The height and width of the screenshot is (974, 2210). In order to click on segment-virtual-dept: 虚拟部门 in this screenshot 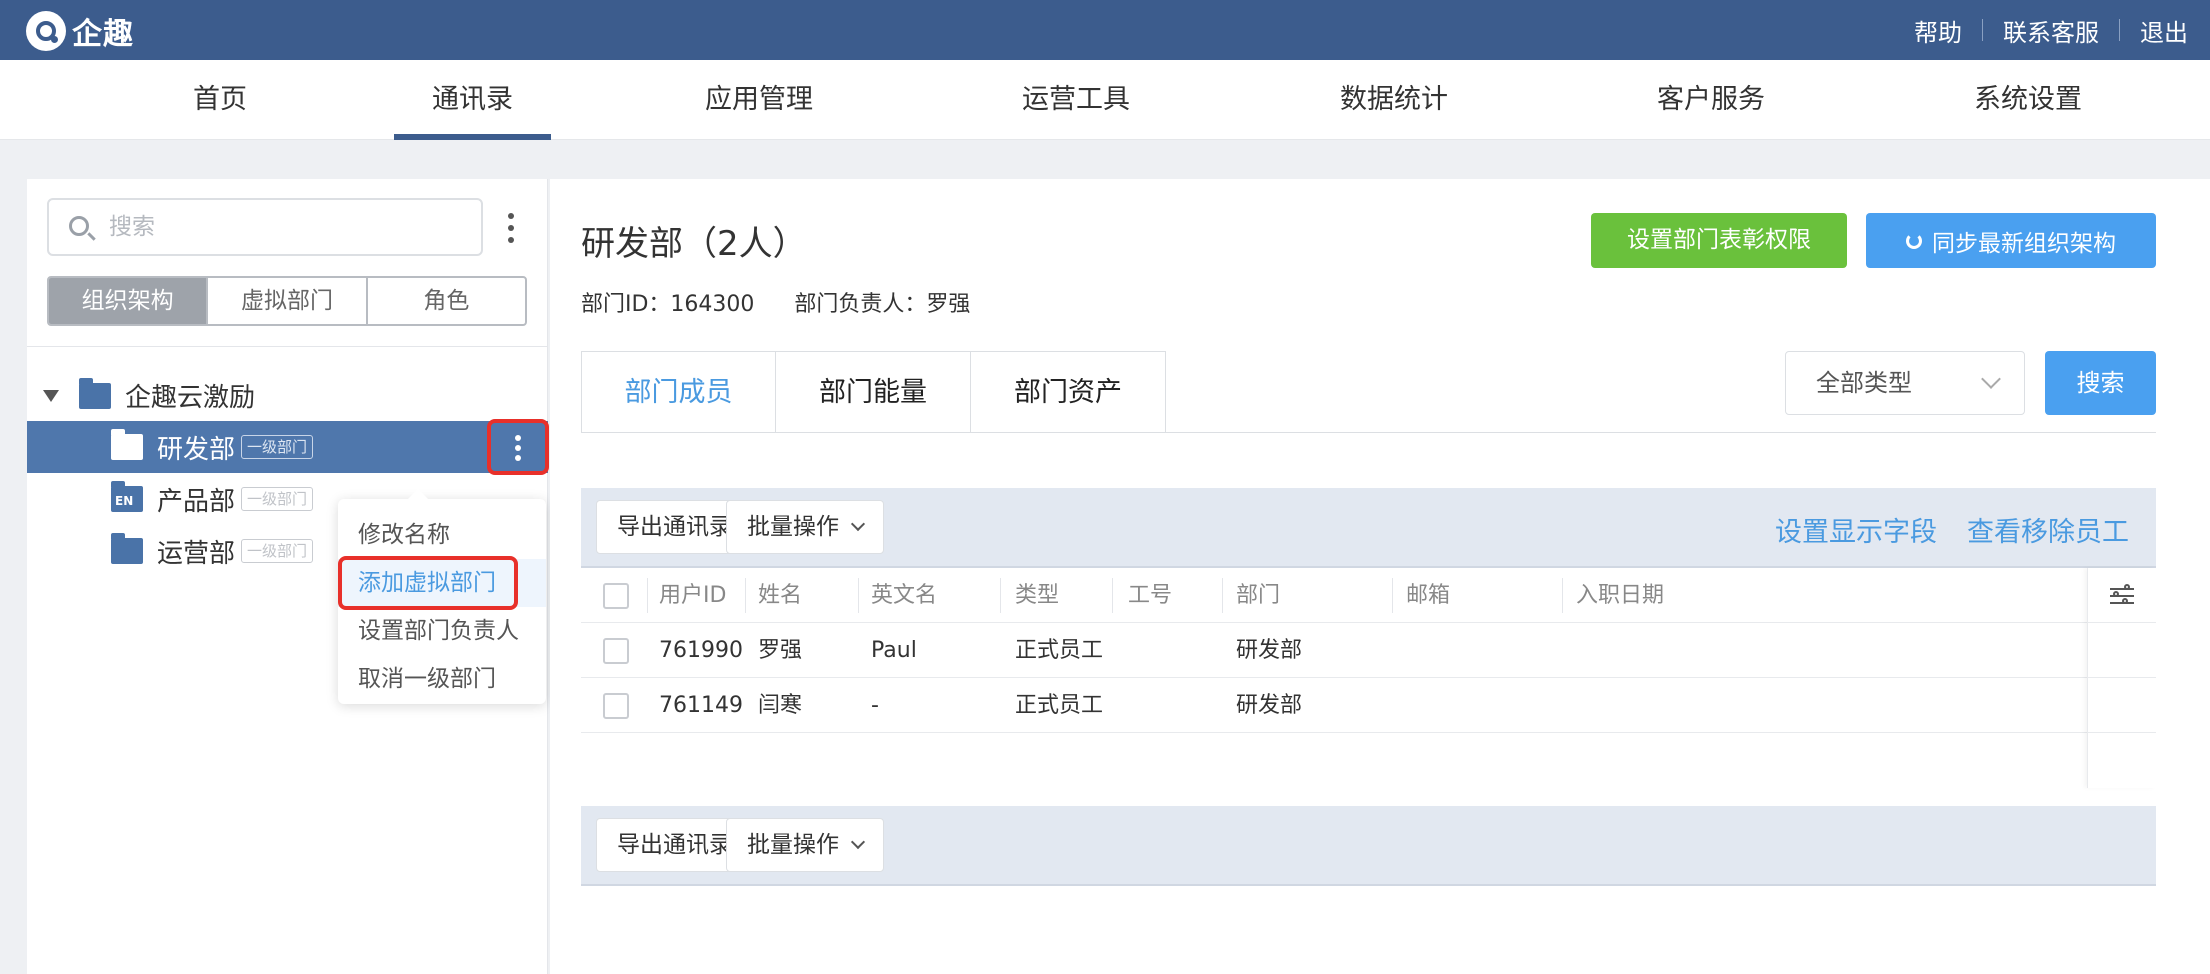, I will do `click(285, 301)`.